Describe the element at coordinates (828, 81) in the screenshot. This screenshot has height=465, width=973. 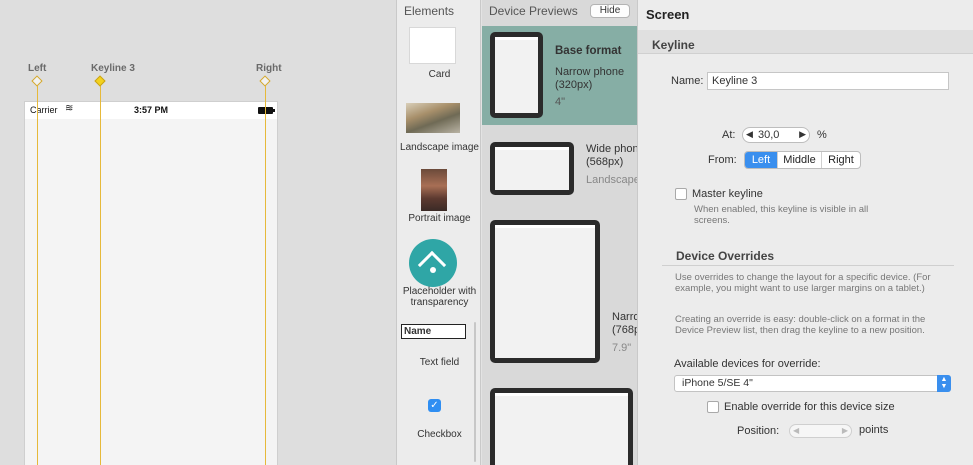
I see `keyline-name-input: Keyline 3` at that location.